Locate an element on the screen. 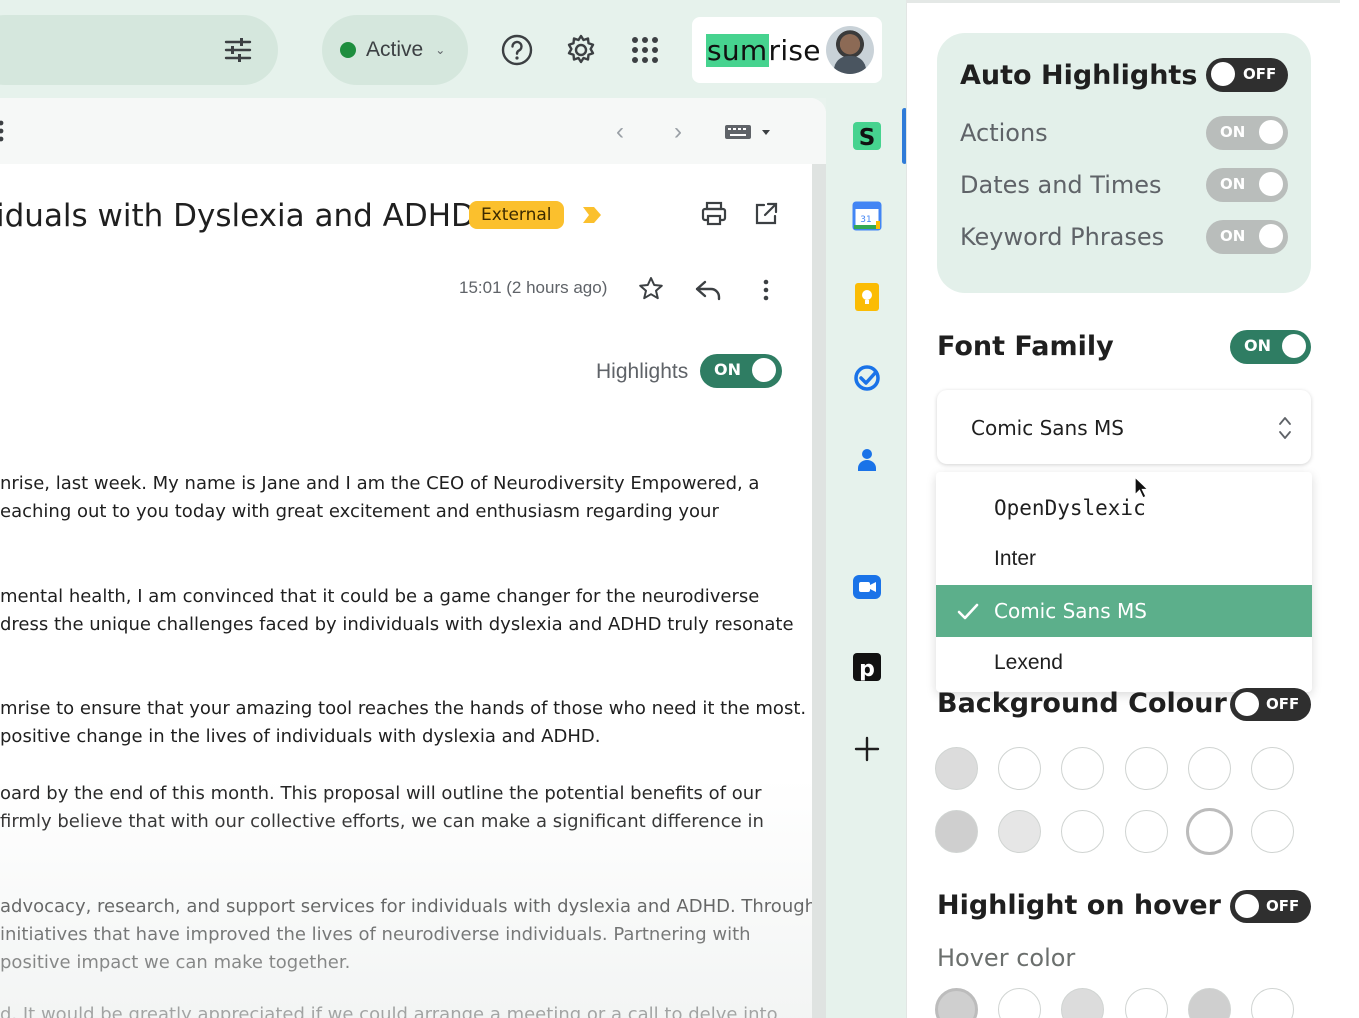 Image resolution: width=1359 pixels, height=1018 pixels. brand-logo: sumrise is located at coordinates (787, 50).